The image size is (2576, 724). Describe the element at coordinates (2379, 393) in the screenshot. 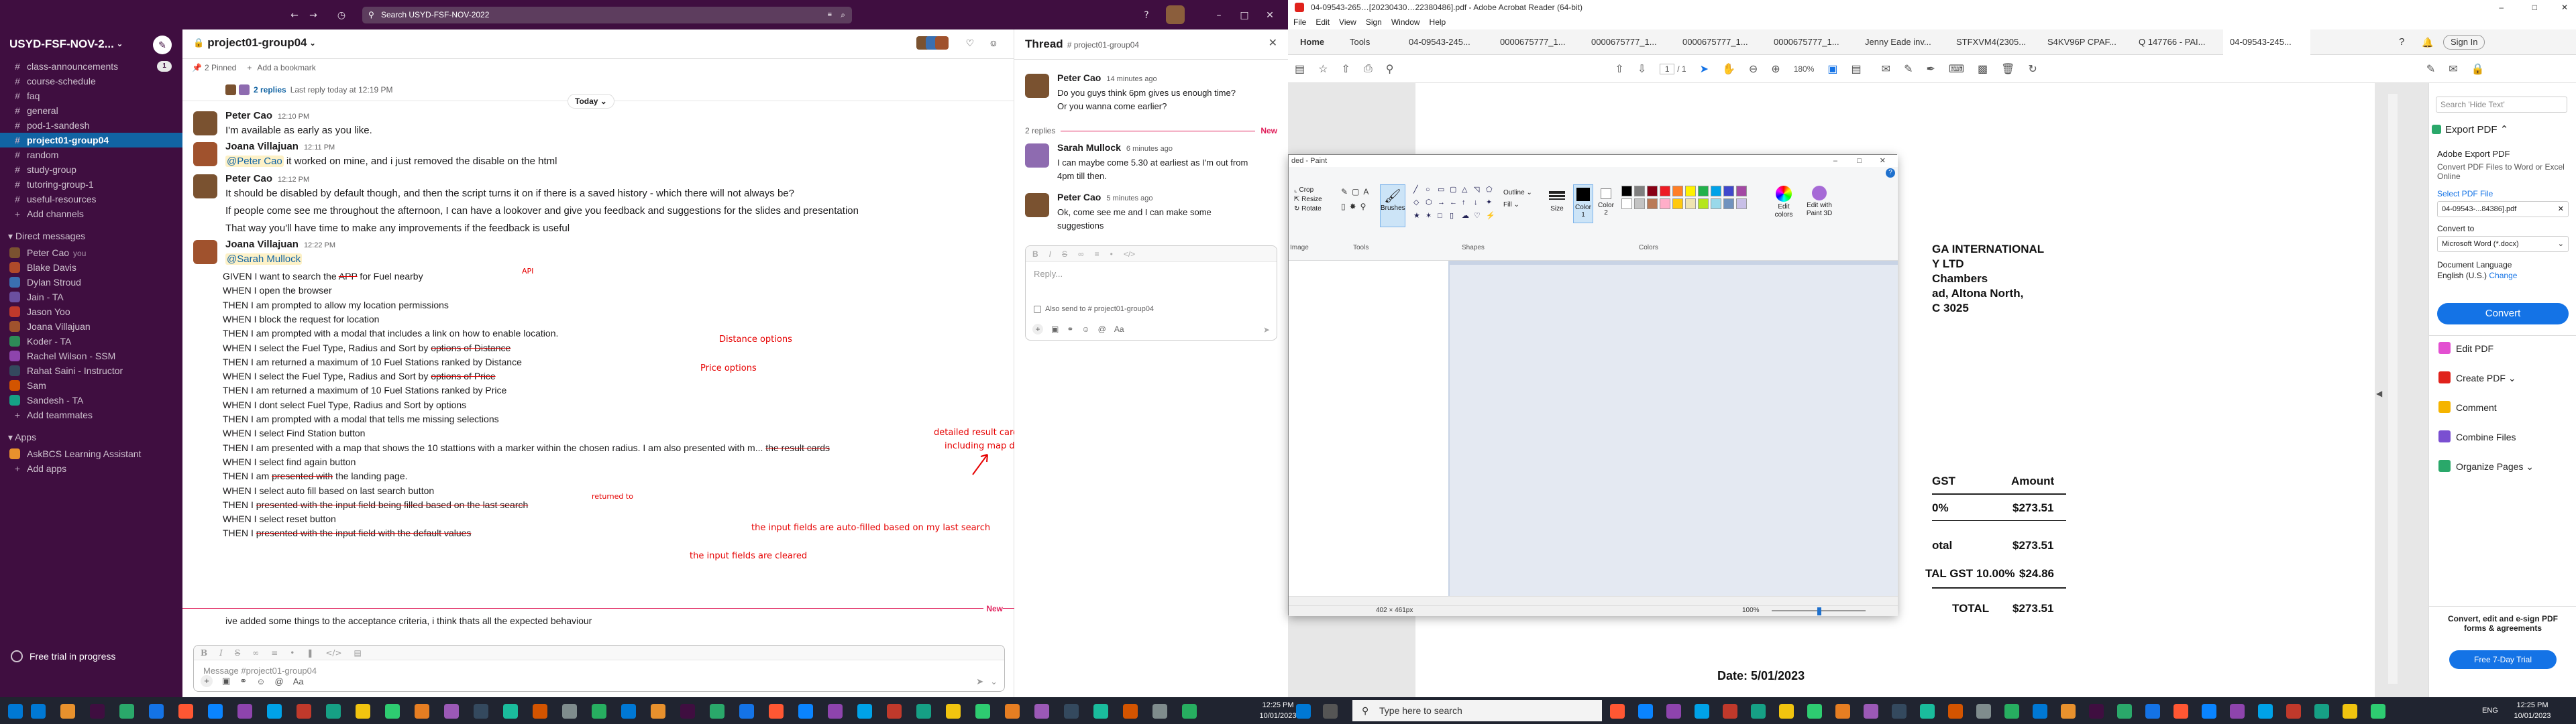

I see `panel-expand-icon: ◀` at that location.